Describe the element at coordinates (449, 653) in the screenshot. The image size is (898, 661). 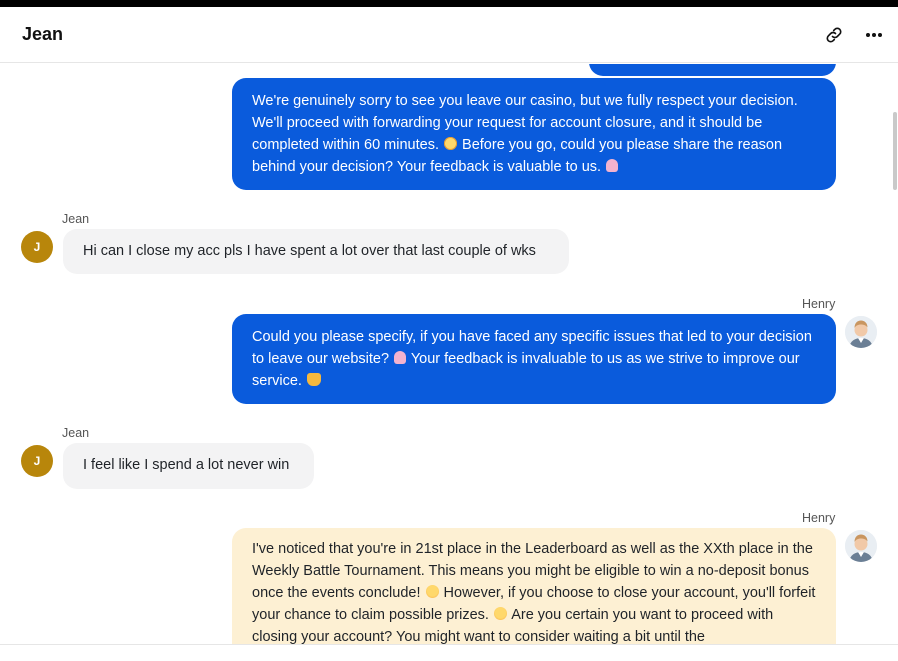
I see `composer-area` at that location.